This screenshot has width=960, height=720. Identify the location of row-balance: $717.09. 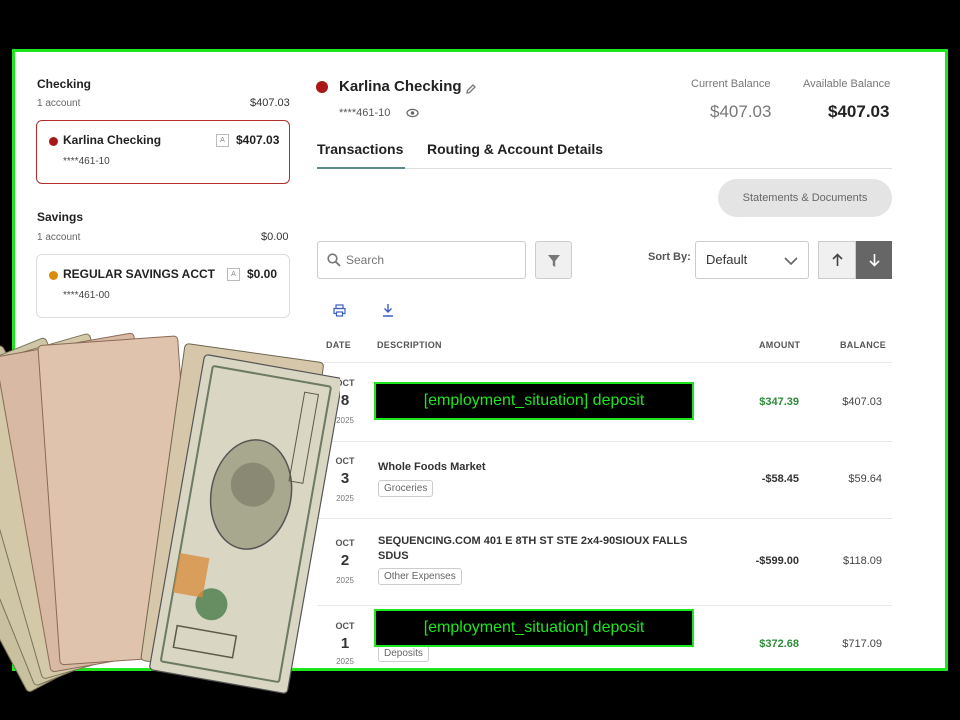
(862, 644).